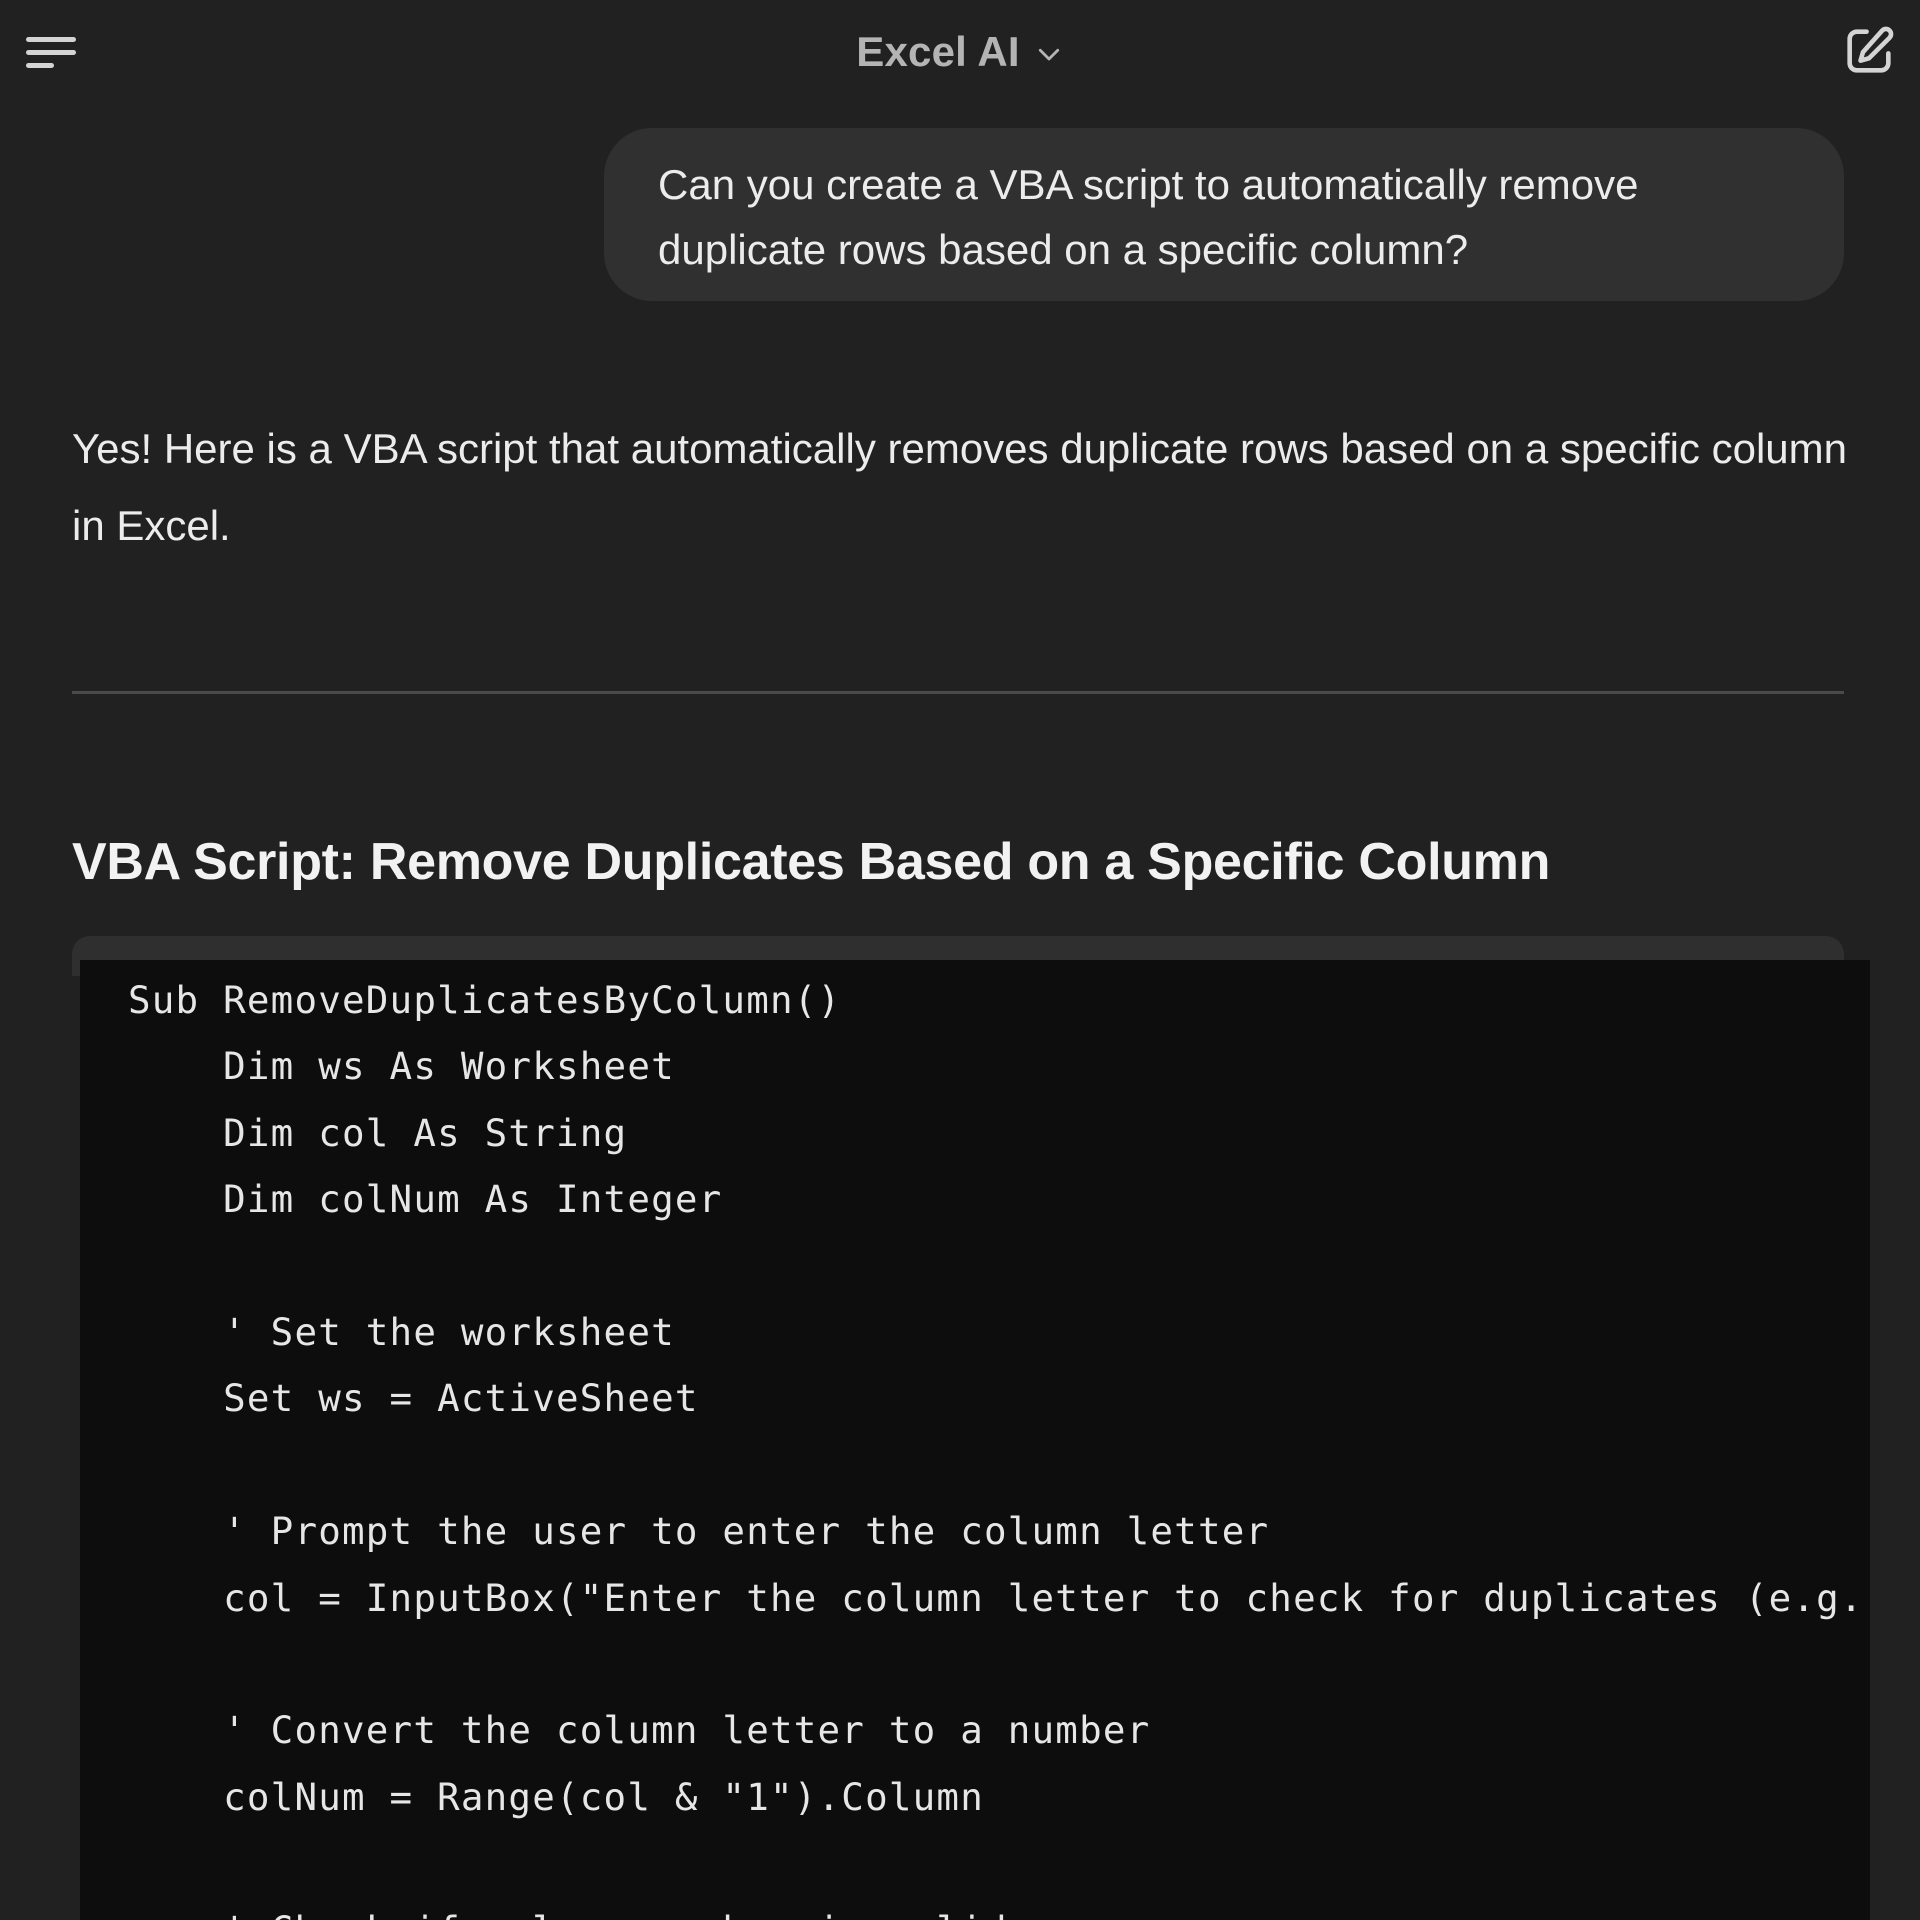 This screenshot has height=1920, width=1920. What do you see at coordinates (401, 1332) in the screenshot?
I see `code-line: ' Set the worksheet` at bounding box center [401, 1332].